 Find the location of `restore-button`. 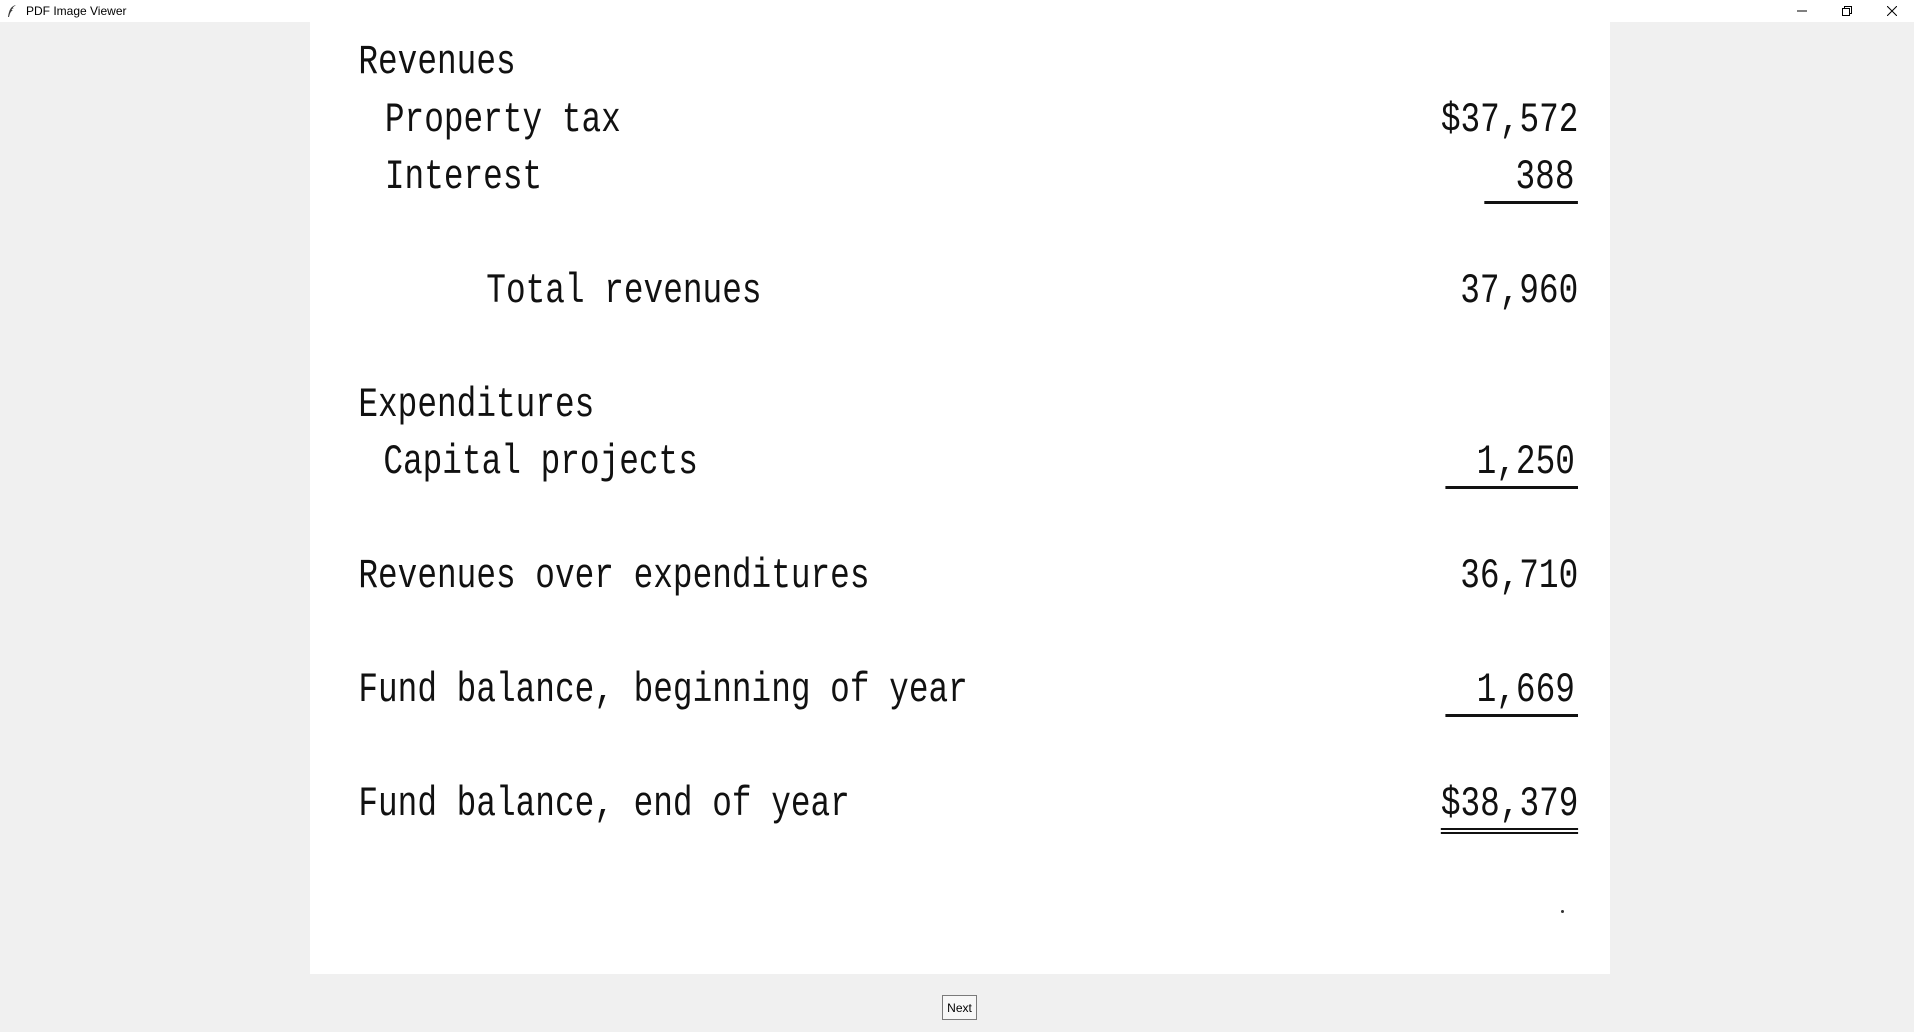

restore-button is located at coordinates (1846, 11).